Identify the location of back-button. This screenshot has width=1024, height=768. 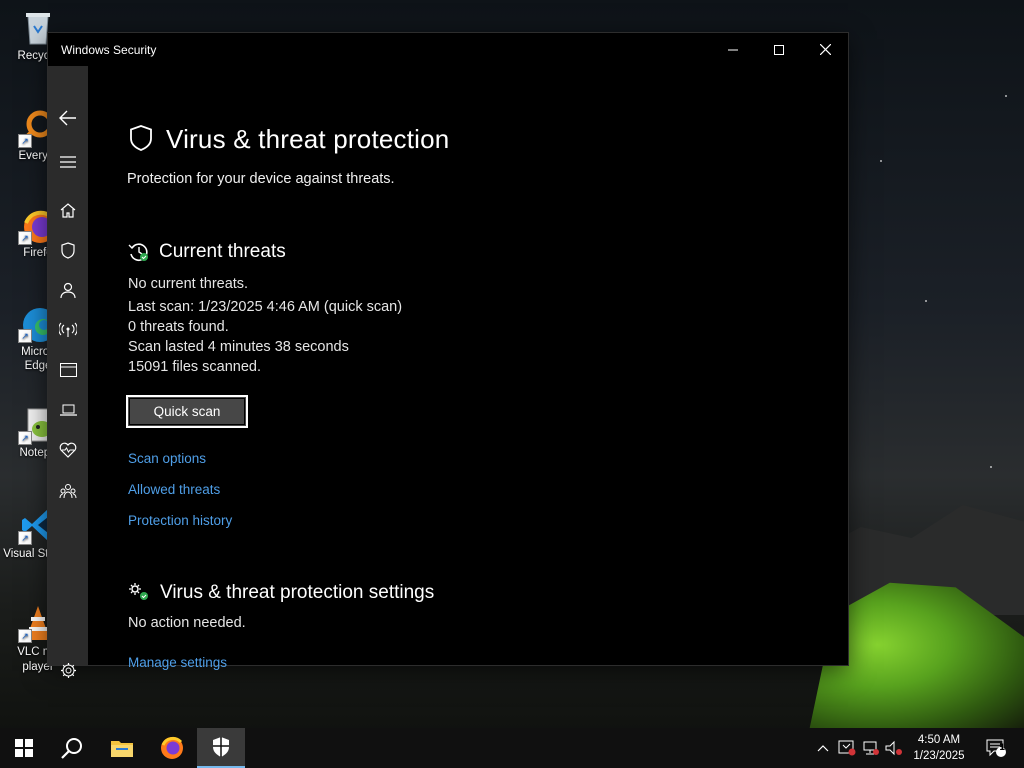
(68, 118).